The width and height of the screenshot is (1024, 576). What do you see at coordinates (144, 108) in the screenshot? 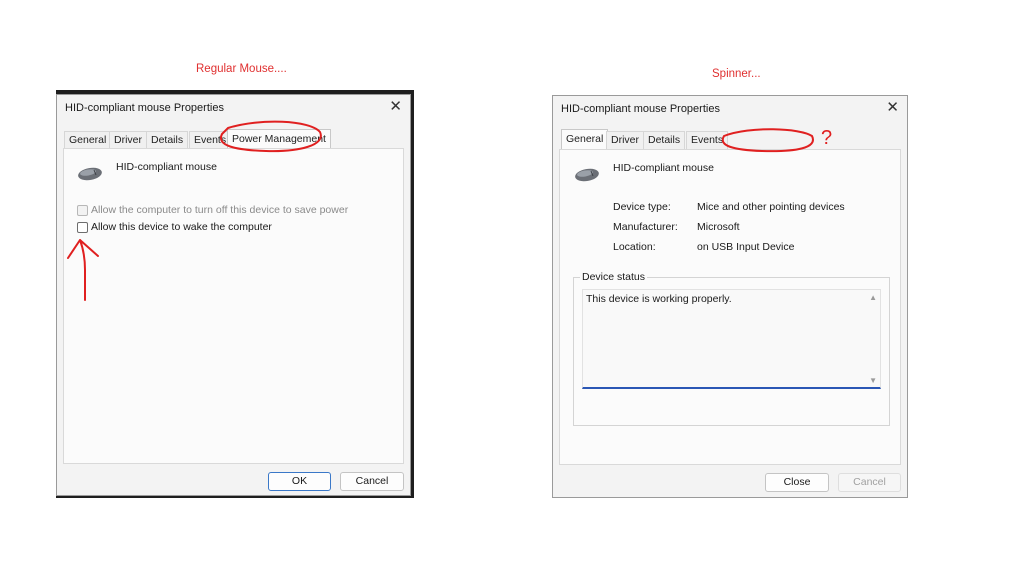
I see `left-dialog-title: HID-compliant mouse Properties` at bounding box center [144, 108].